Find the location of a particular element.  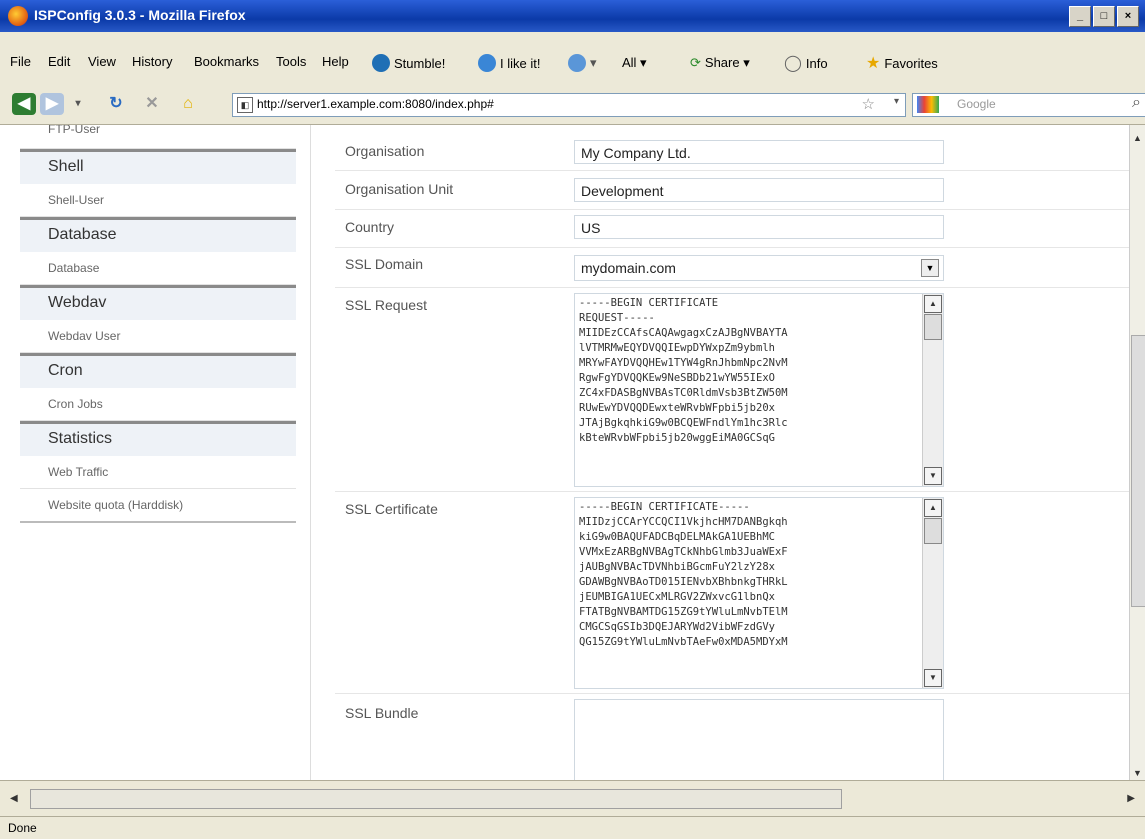

favorites-label: Favorites is located at coordinates (911, 63).